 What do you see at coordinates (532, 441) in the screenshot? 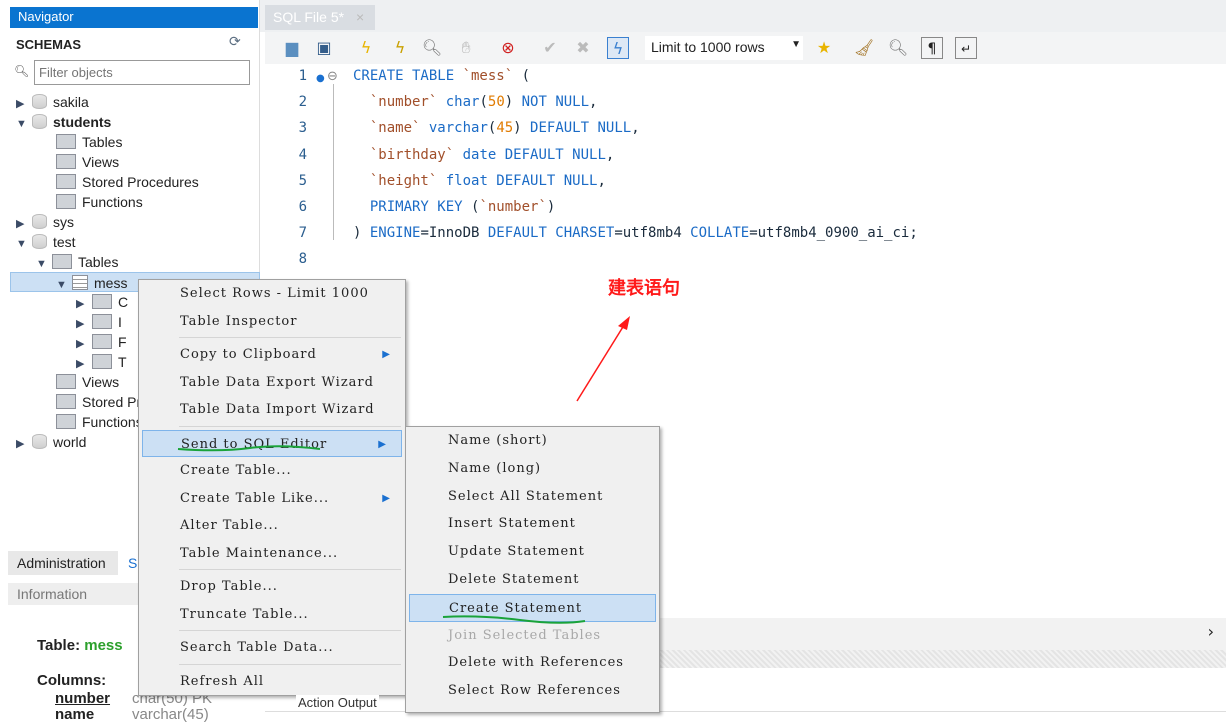
I see `menu-item-name-short: Name (short)` at bounding box center [532, 441].